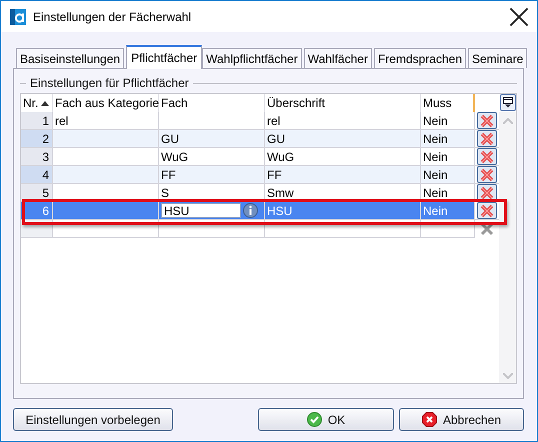 The height and width of the screenshot is (442, 538). I want to click on group-title: Einstellungen für Pflichtfächer, so click(109, 83).